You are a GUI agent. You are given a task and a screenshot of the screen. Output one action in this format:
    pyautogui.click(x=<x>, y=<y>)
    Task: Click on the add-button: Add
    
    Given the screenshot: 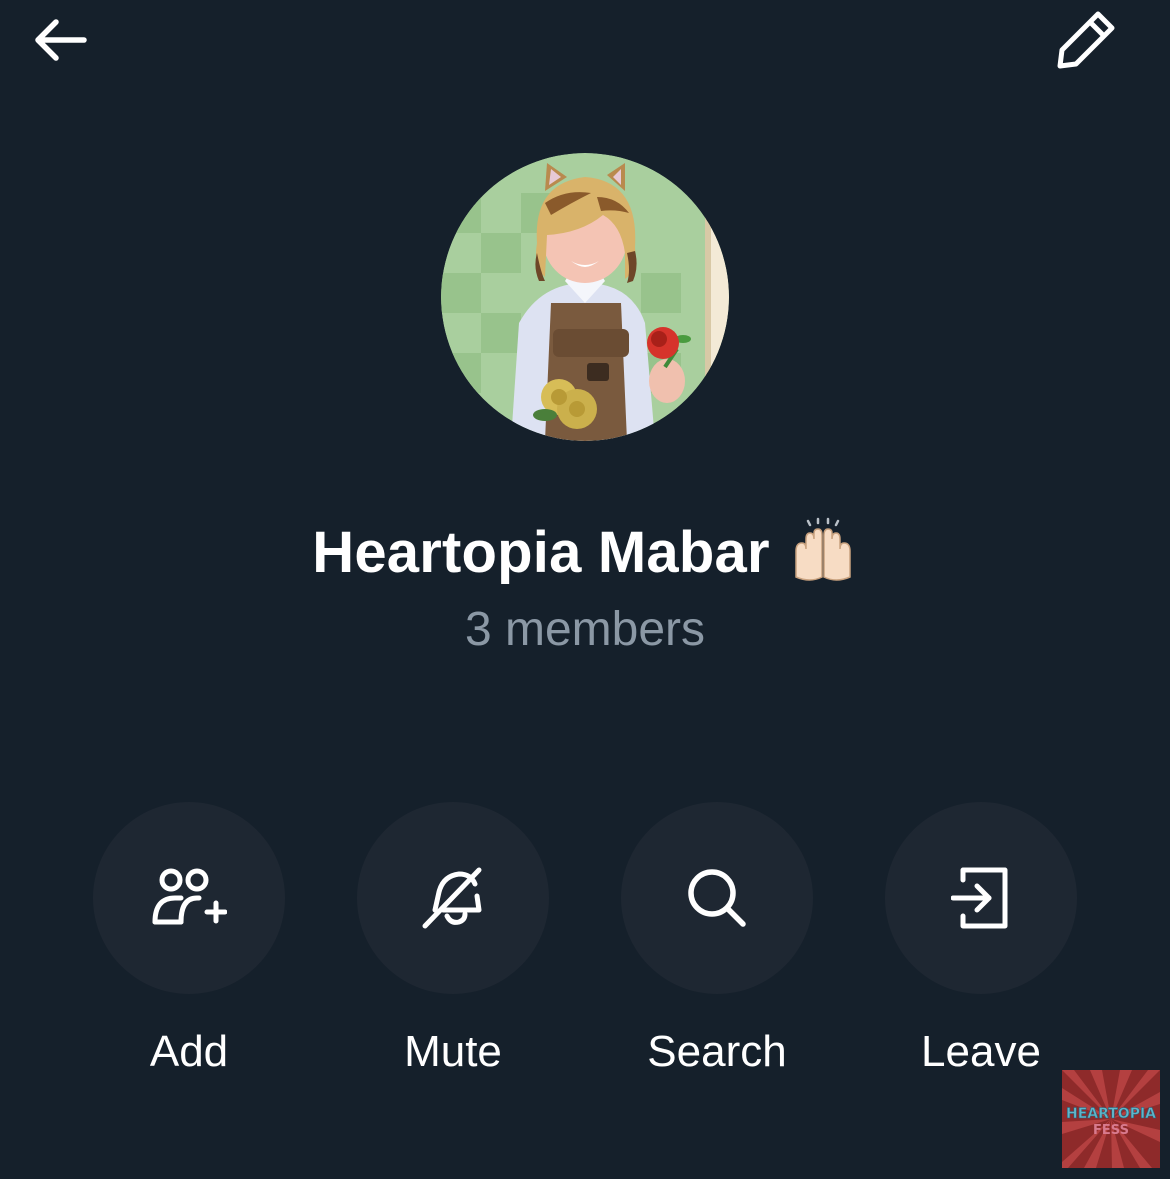 What is the action you would take?
    pyautogui.click(x=189, y=941)
    